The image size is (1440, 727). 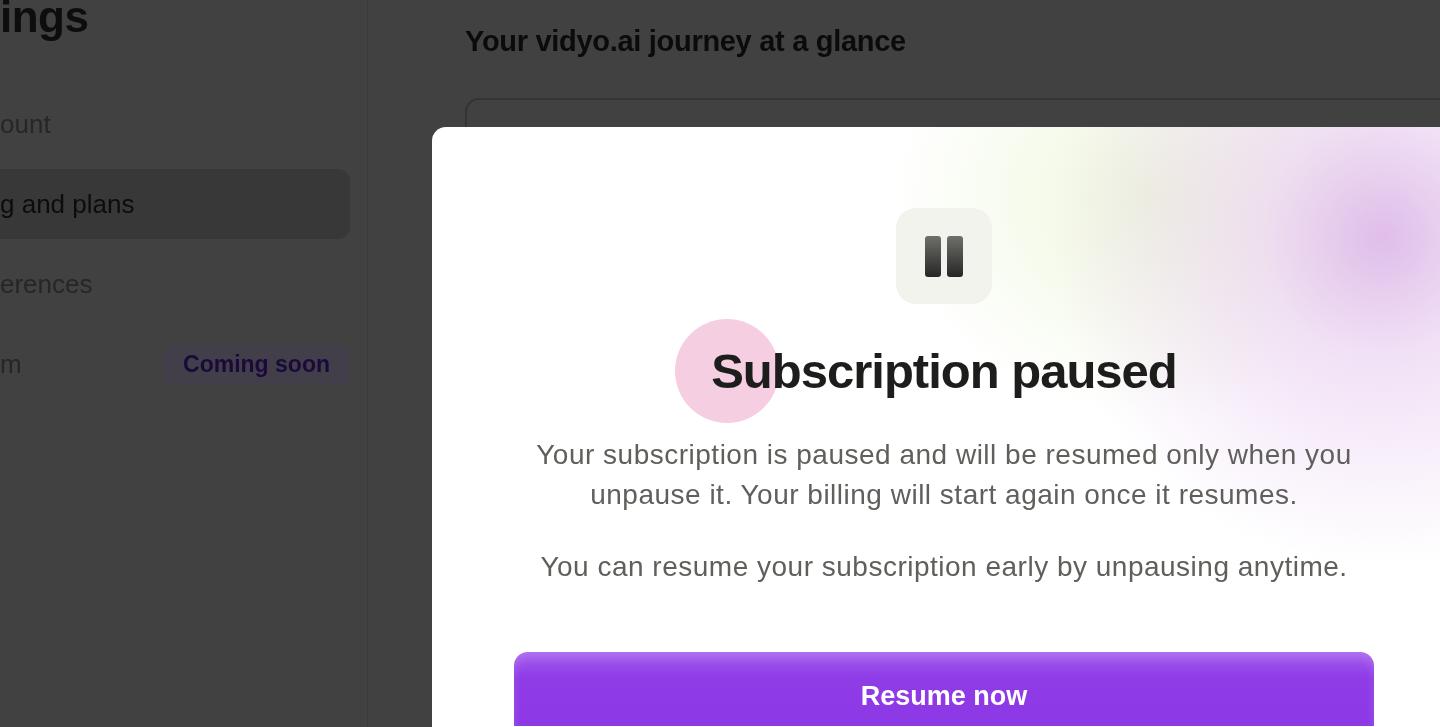 What do you see at coordinates (944, 256) in the screenshot?
I see `pause-icon` at bounding box center [944, 256].